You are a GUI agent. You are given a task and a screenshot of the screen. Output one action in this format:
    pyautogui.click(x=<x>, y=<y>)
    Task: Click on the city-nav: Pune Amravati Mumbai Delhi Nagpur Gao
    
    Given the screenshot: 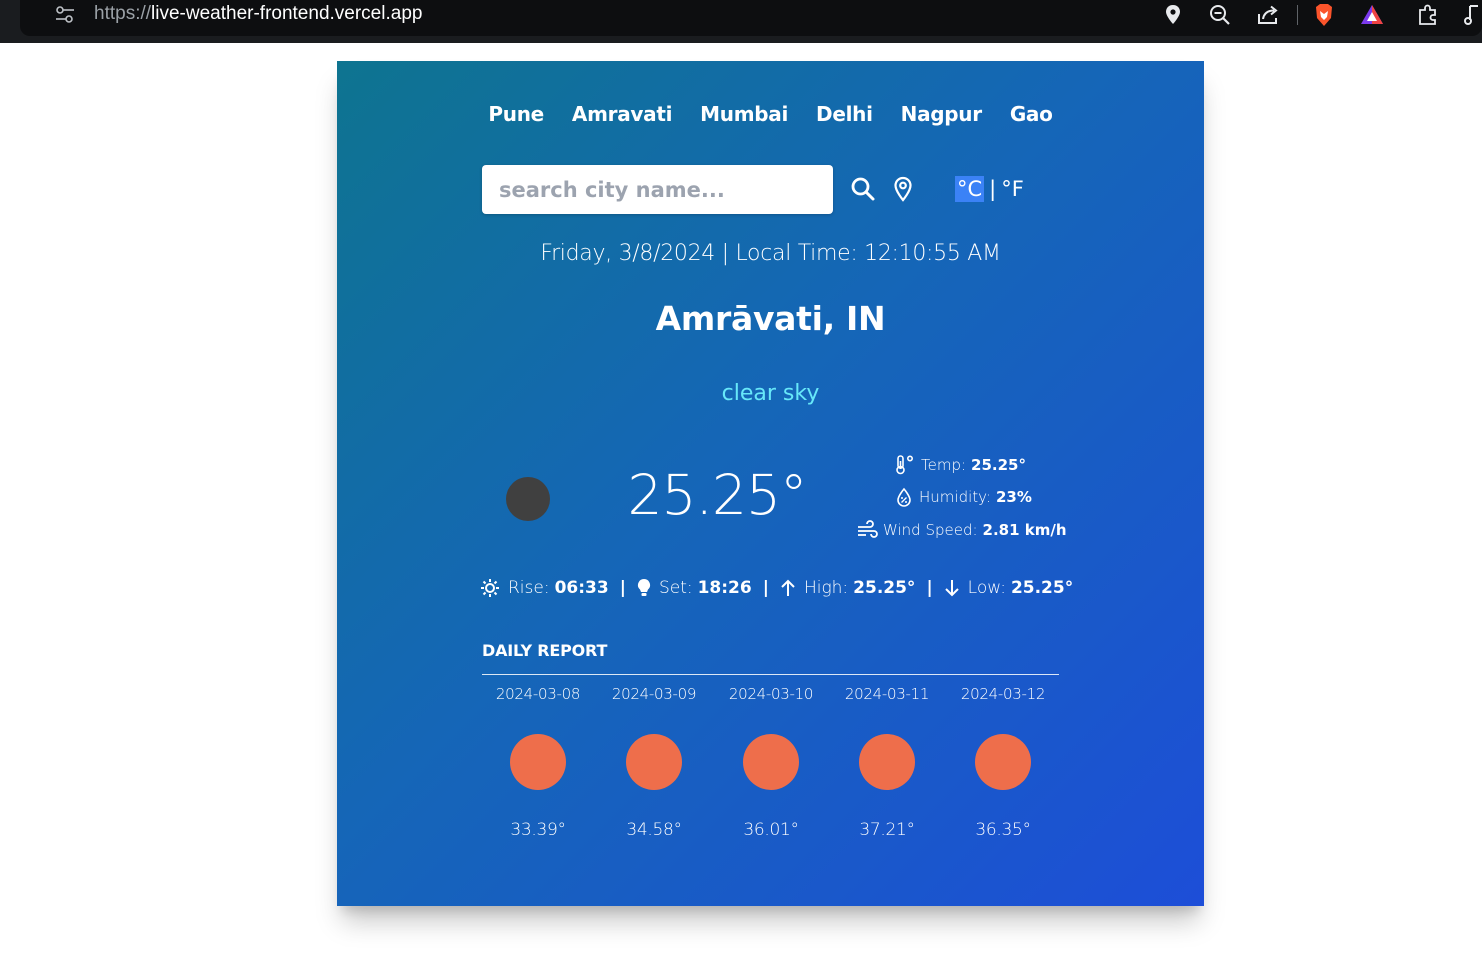 What is the action you would take?
    pyautogui.click(x=770, y=114)
    